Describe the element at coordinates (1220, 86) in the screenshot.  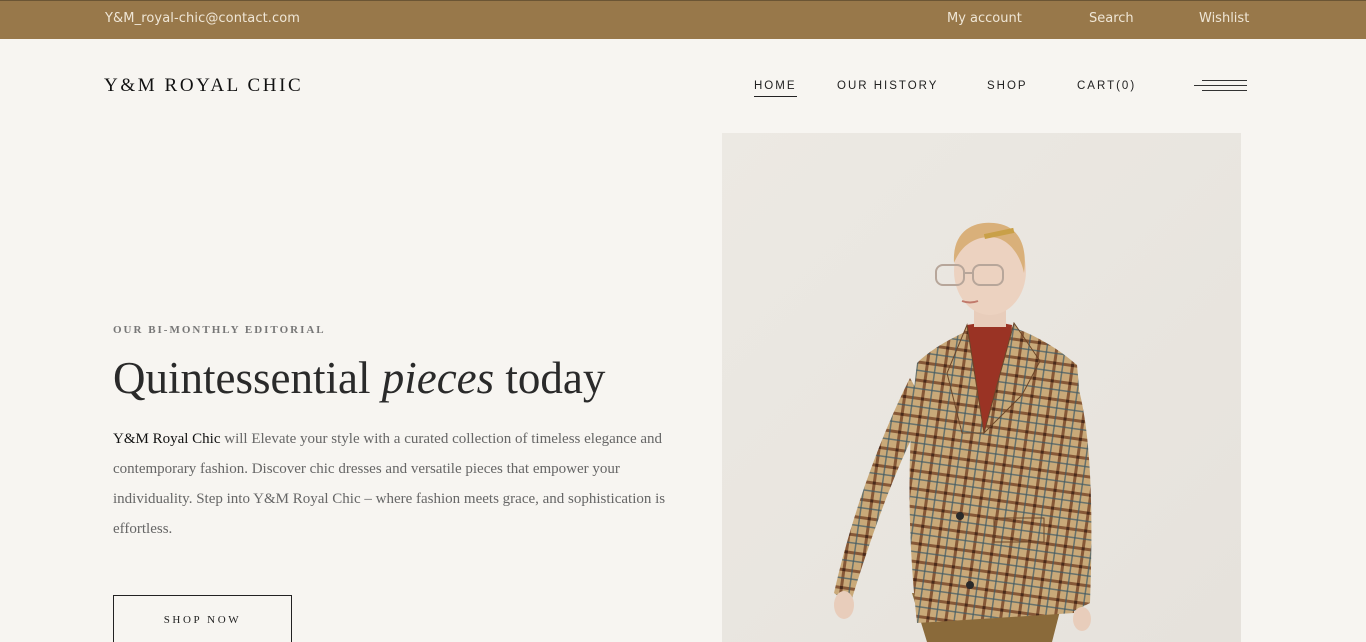
I see `hamburger-icon` at that location.